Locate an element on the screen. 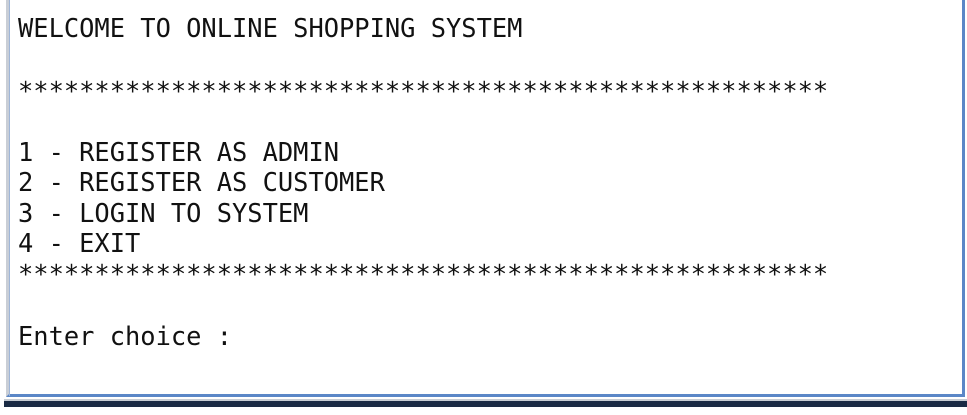  menu-item-register-customer: 2 - REGISTER AS CUSTOMER is located at coordinates (201, 182).